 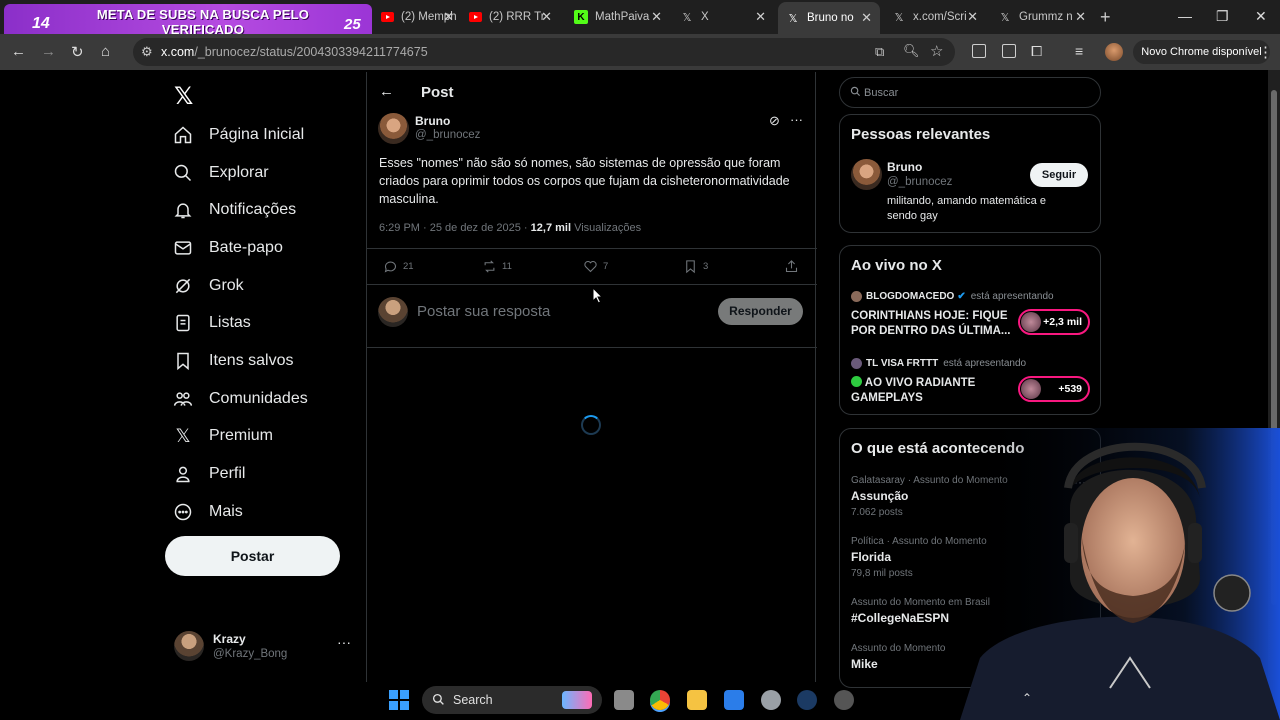 I want to click on host-status: está apresentando, so click(x=1012, y=296).